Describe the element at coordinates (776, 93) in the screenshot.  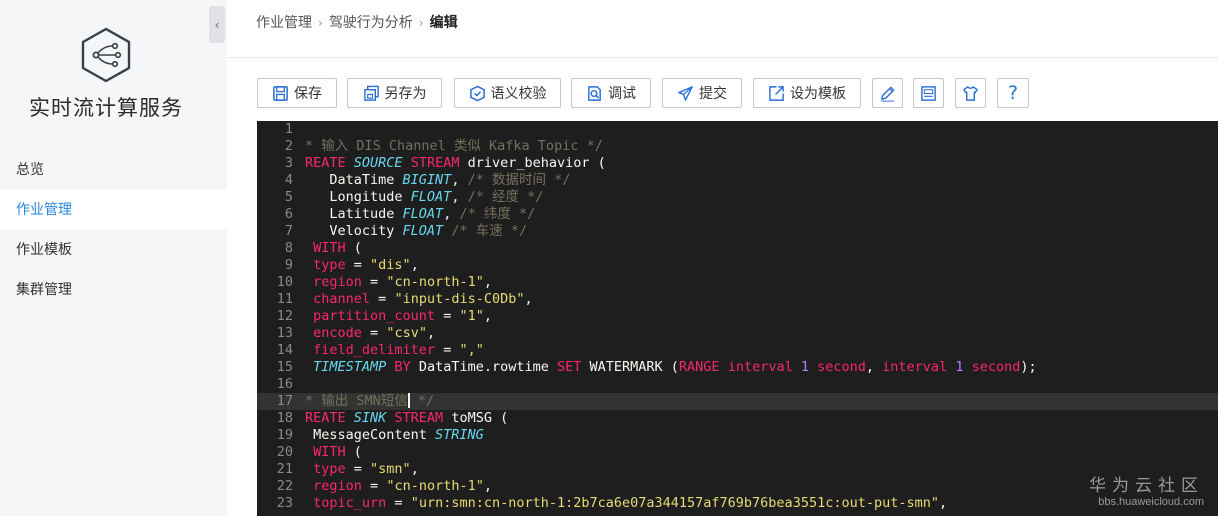
I see `export-icon` at that location.